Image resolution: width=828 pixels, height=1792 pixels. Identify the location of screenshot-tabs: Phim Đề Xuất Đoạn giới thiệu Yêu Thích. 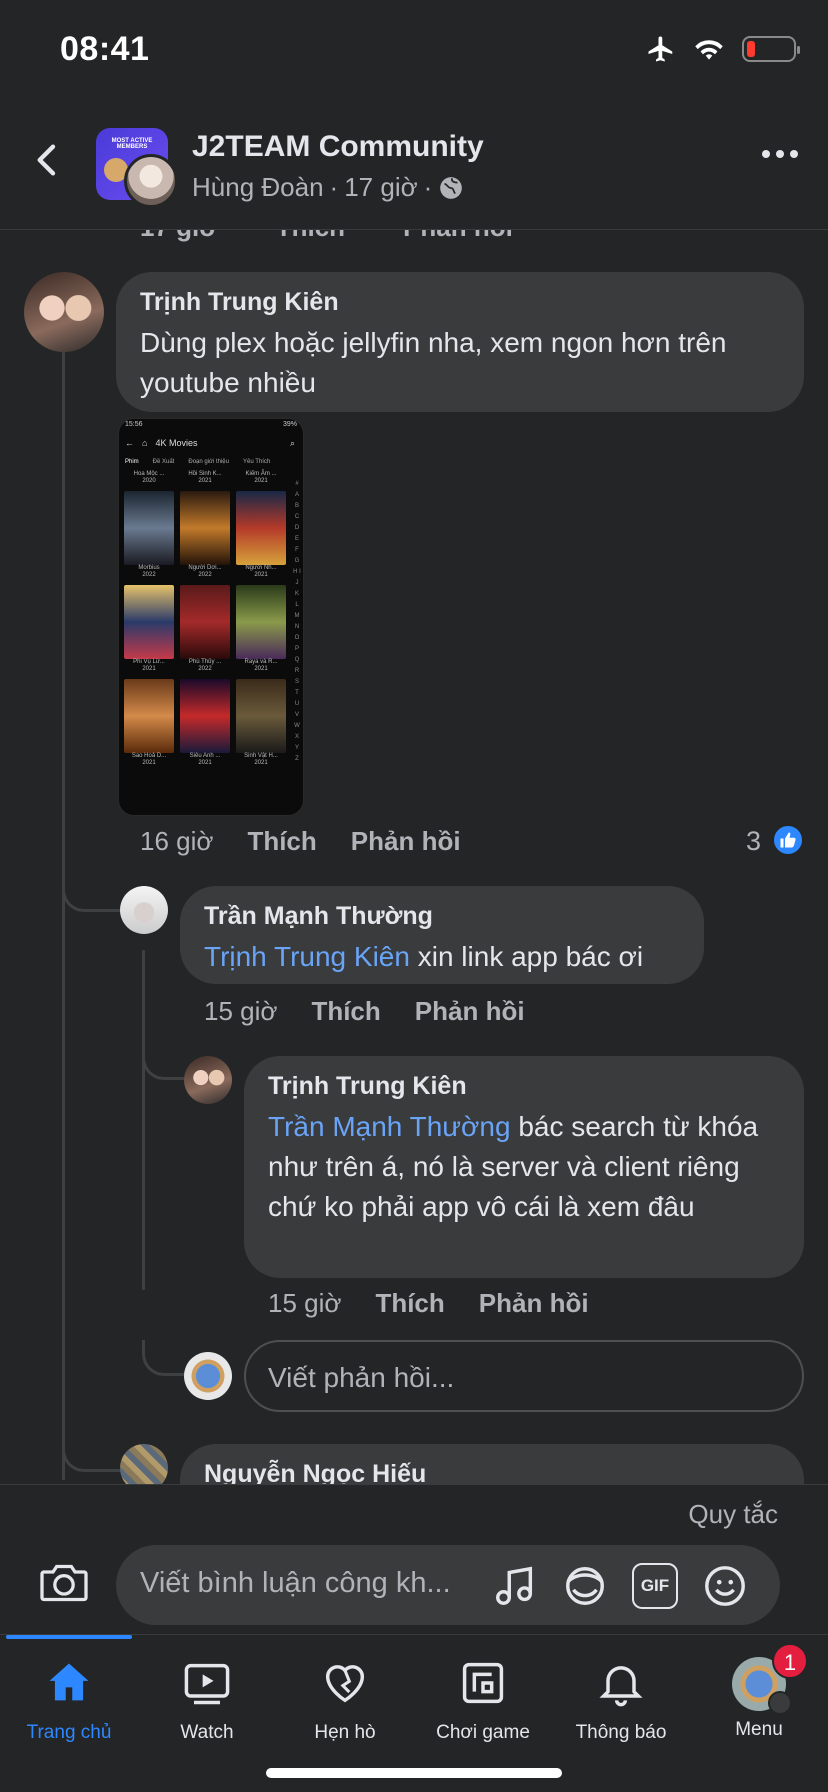
(211, 462).